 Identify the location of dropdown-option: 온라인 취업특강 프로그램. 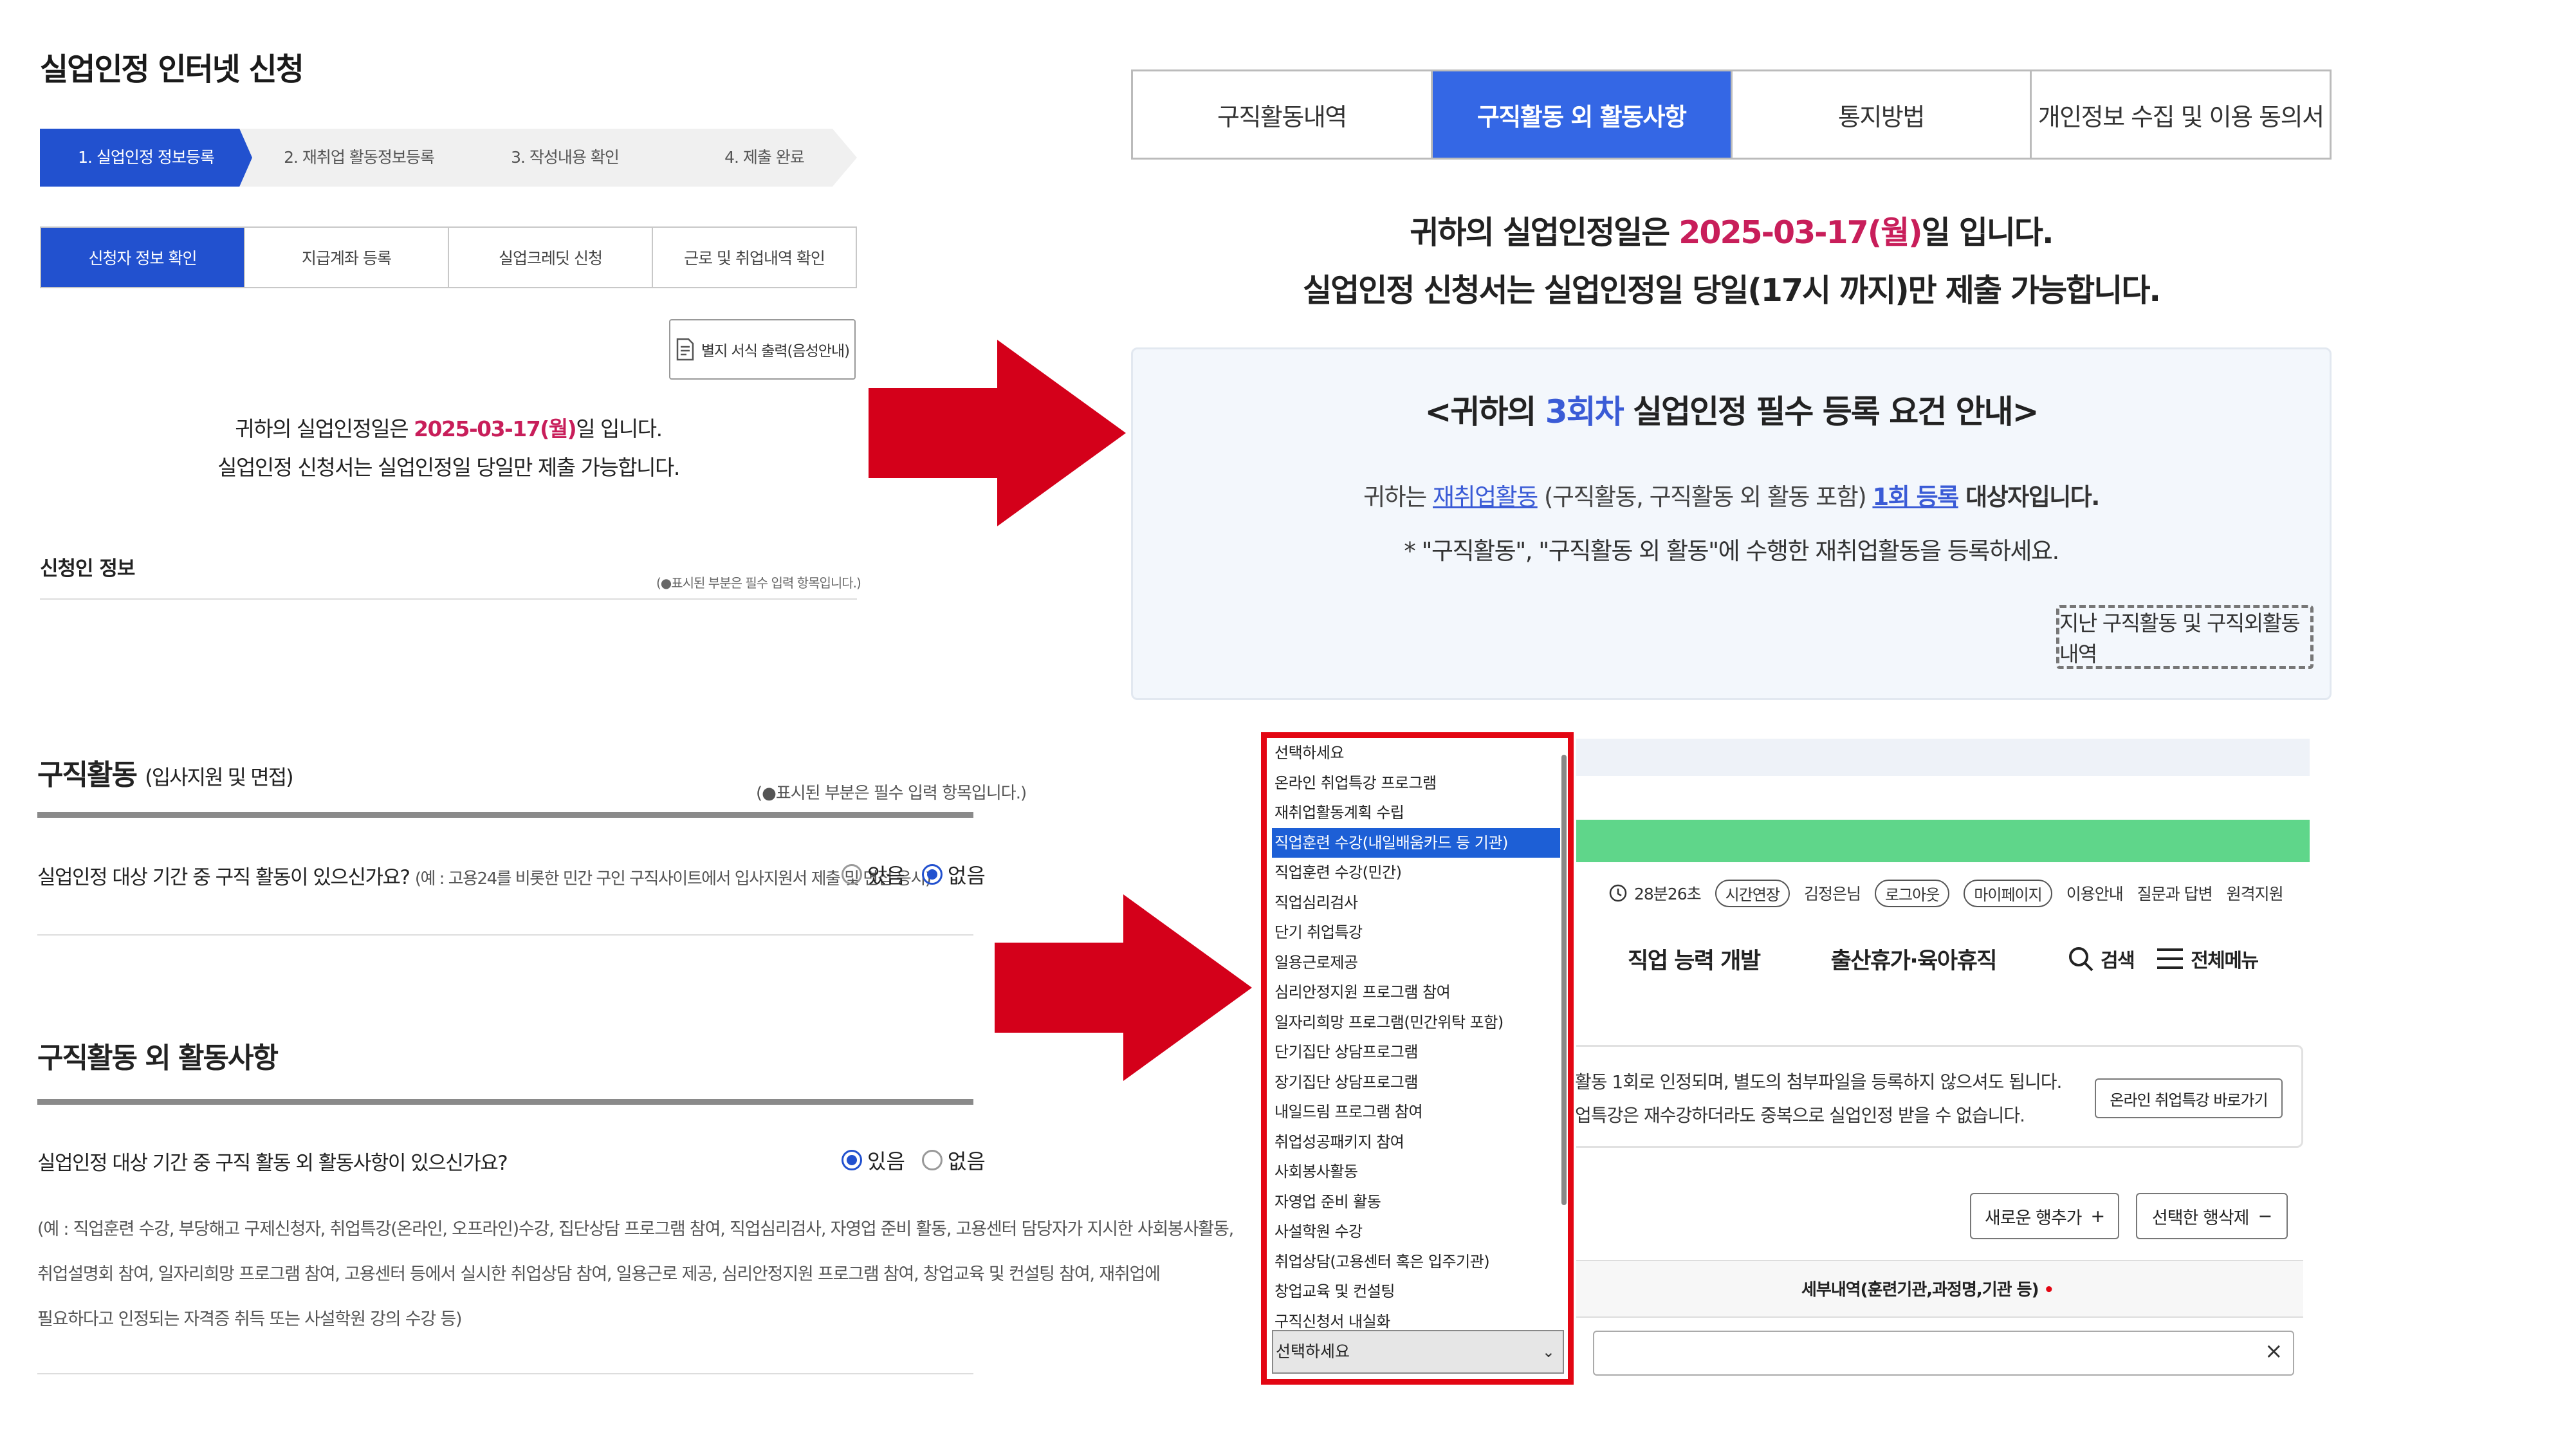
(1416, 783).